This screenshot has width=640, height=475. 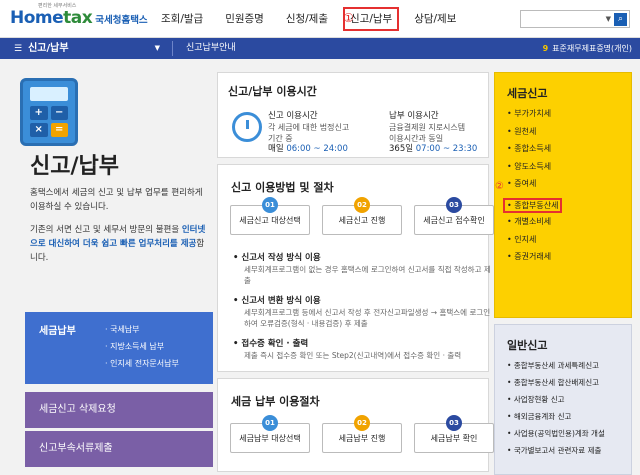 I want to click on report-hours-range: 06:00 ~ 24:00, so click(x=317, y=149).